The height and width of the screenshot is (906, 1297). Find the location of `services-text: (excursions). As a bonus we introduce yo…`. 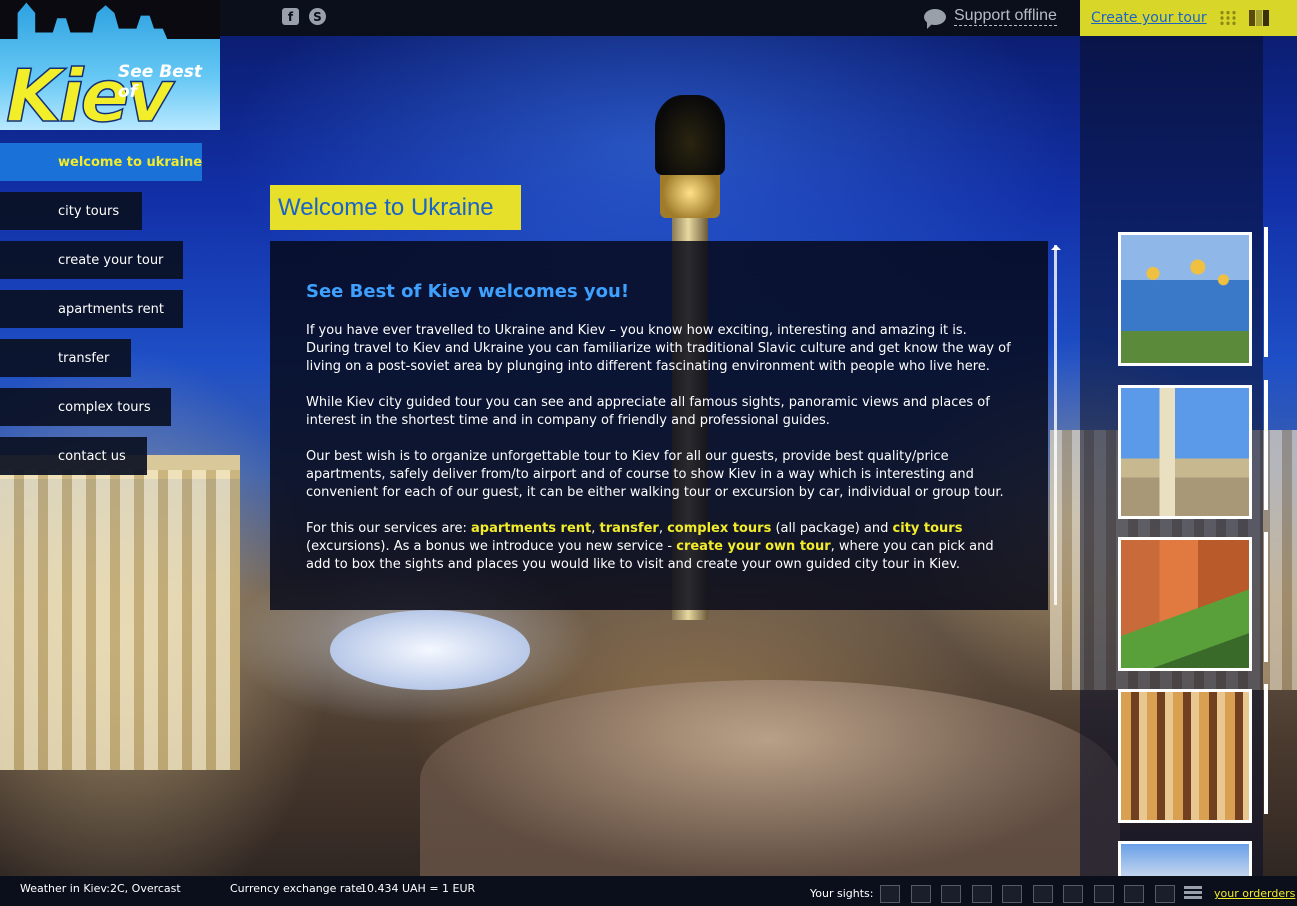

services-text: (excursions). As a bonus we introduce yo… is located at coordinates (491, 546).